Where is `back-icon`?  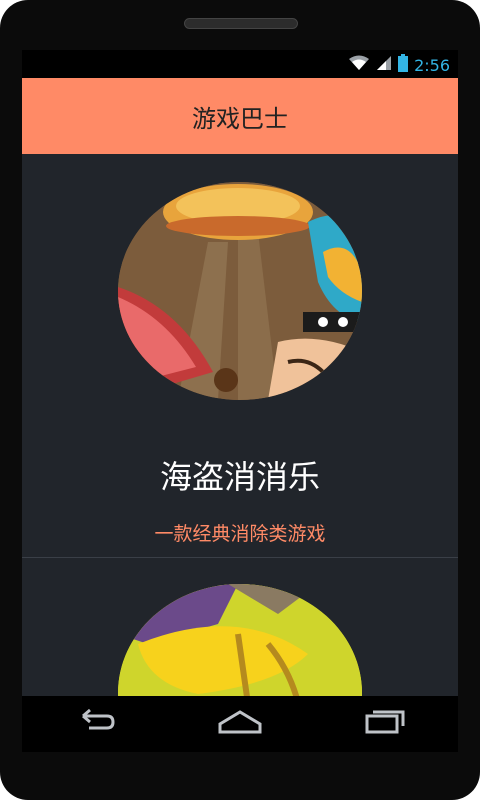 back-icon is located at coordinates (95, 724).